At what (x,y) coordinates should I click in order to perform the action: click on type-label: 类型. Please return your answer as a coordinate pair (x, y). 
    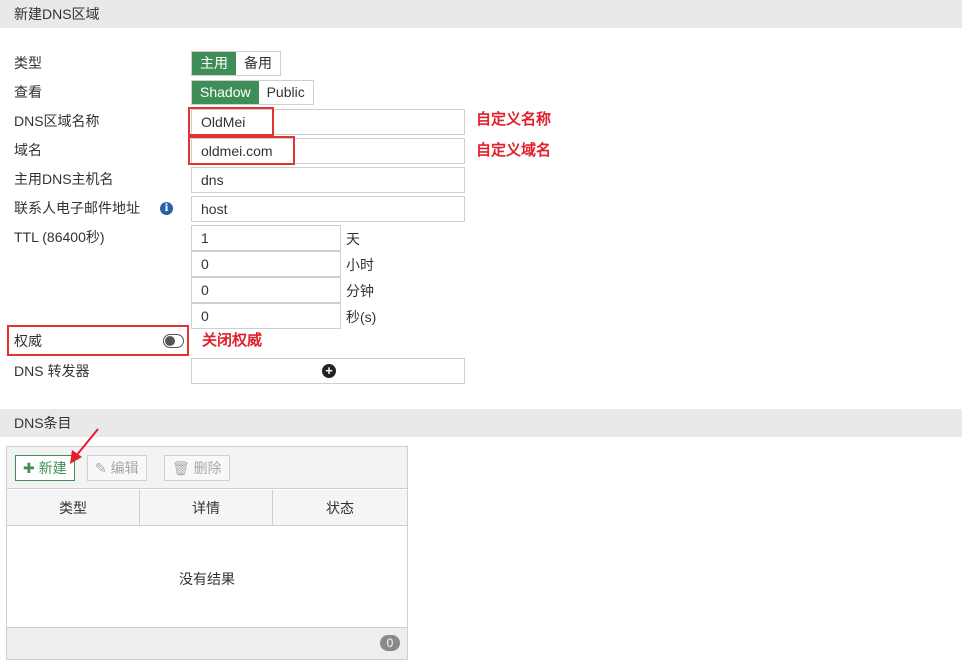
    Looking at the image, I should click on (28, 63).